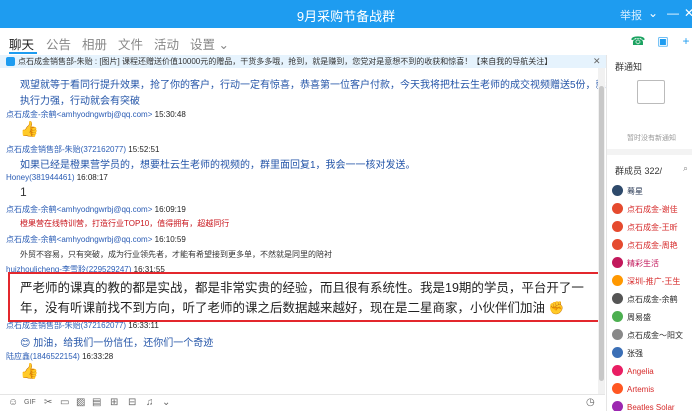  What do you see at coordinates (685, 168) in the screenshot?
I see `search-icon: ⌕` at bounding box center [685, 168].